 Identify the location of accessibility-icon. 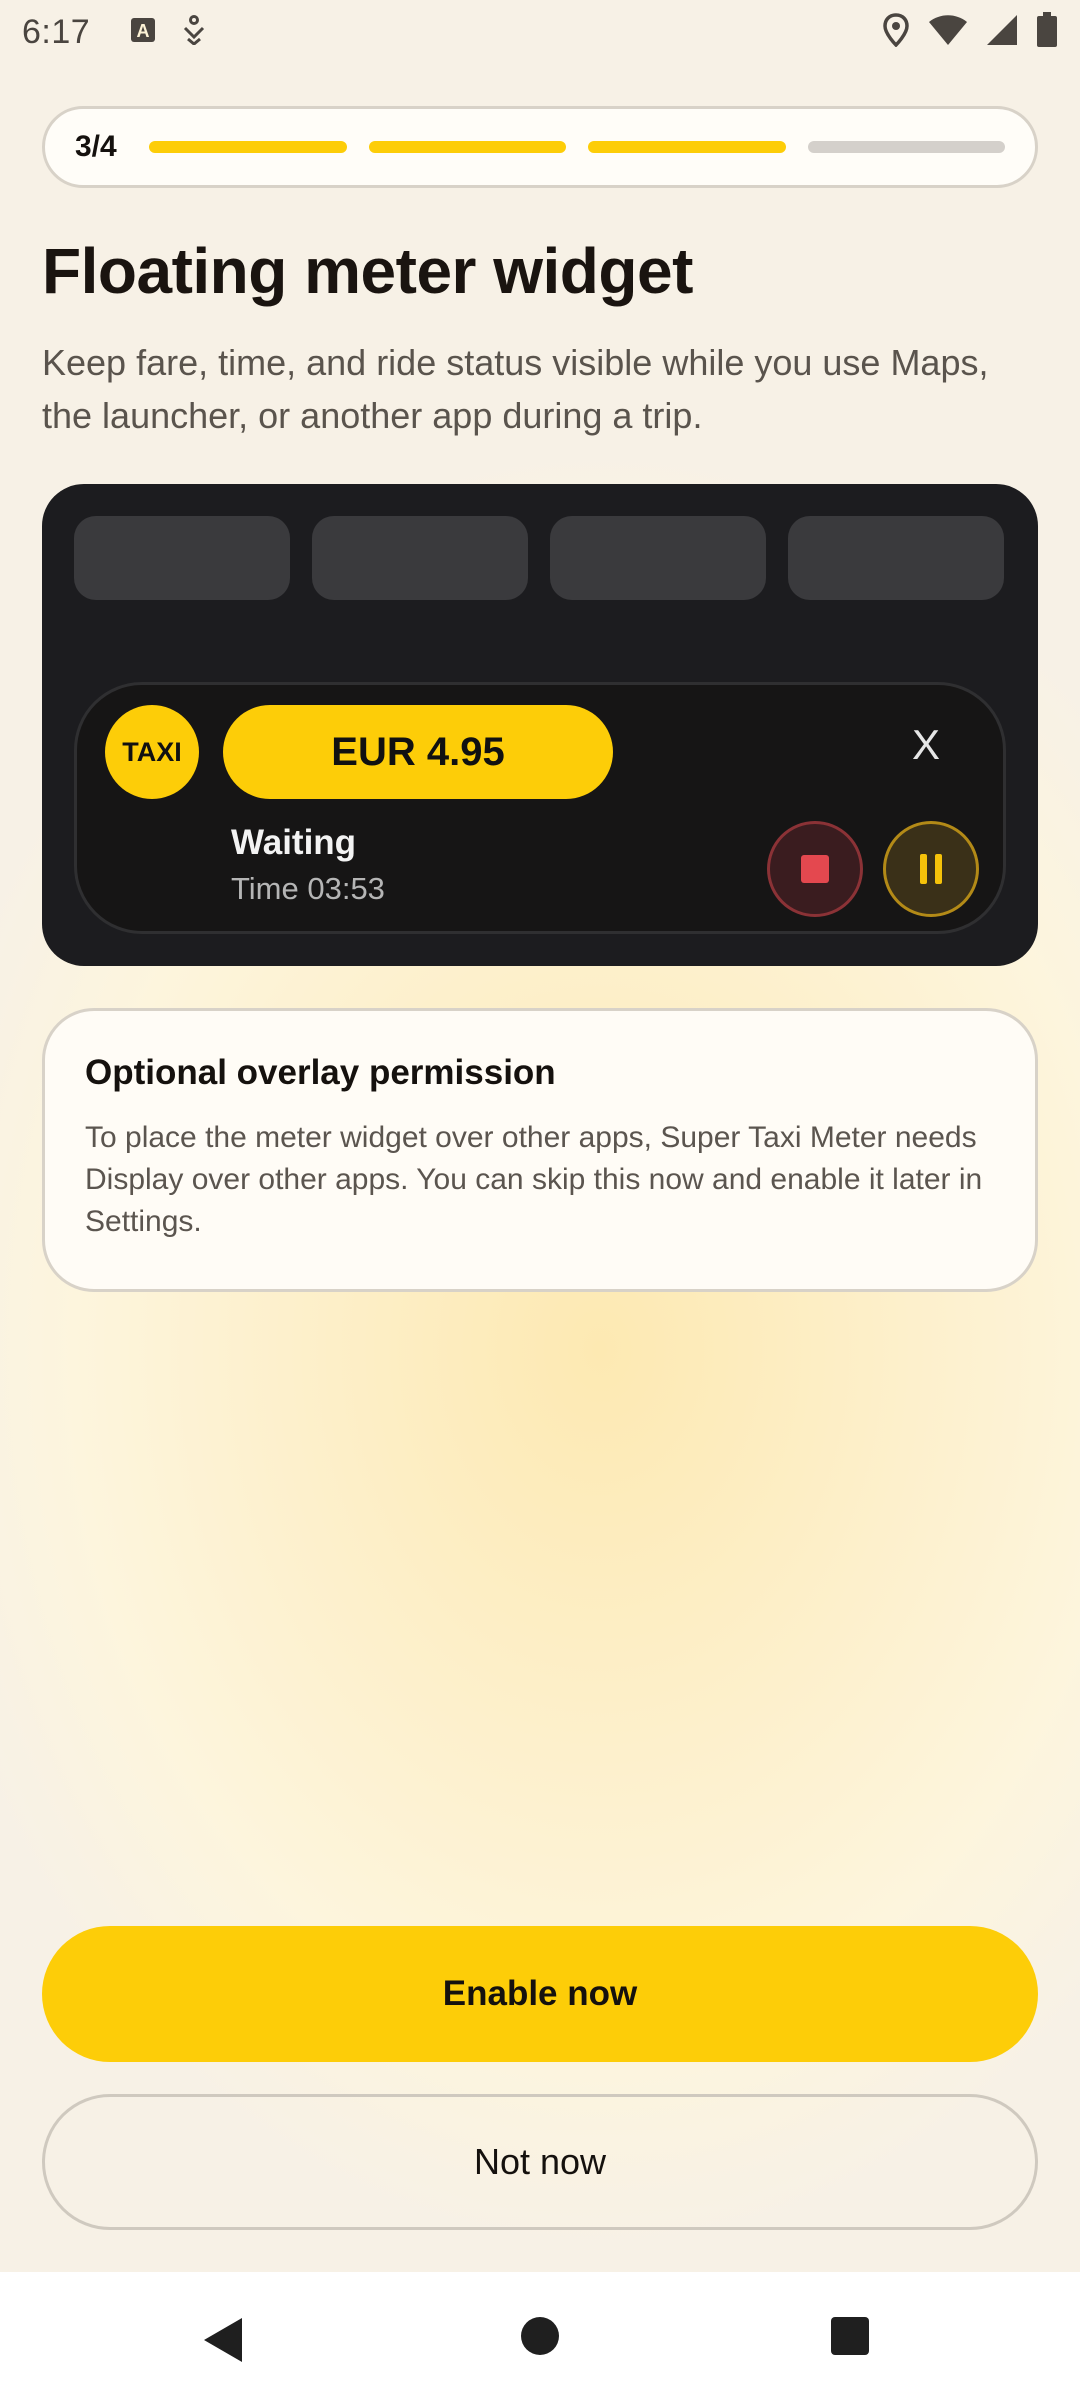
(194, 32).